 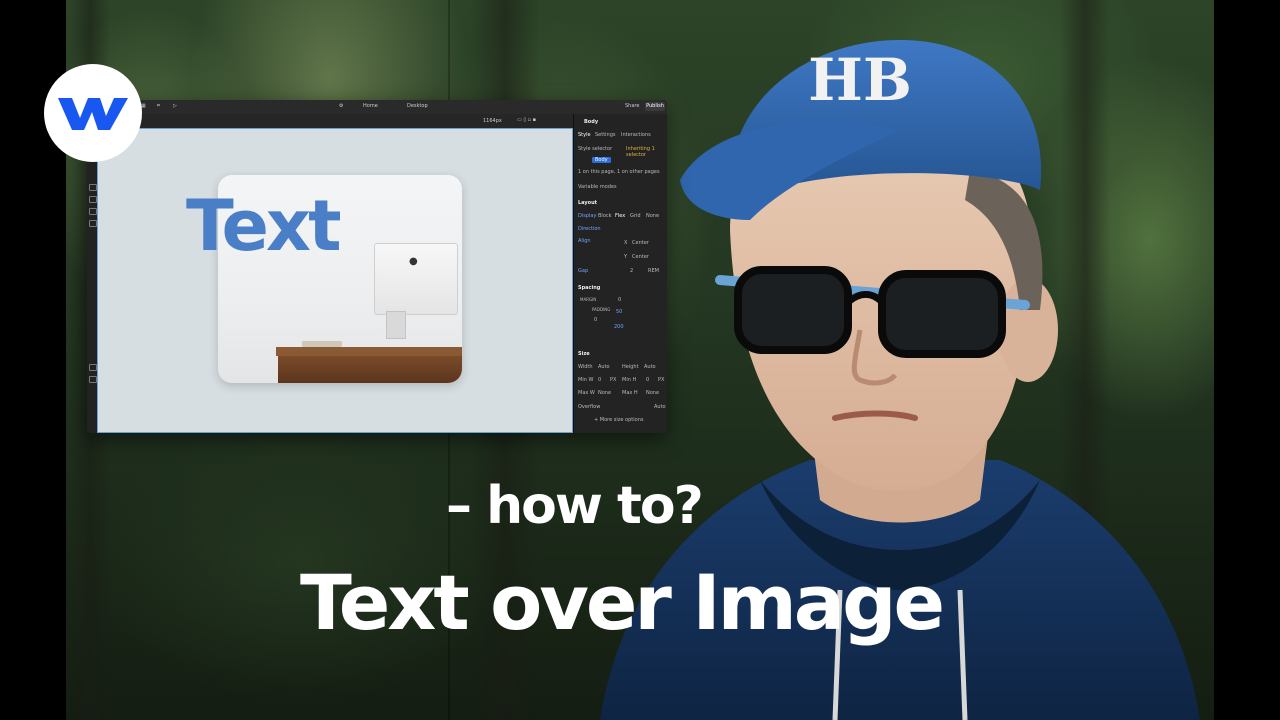 I want to click on min-w-label: Min W, so click(x=586, y=380).